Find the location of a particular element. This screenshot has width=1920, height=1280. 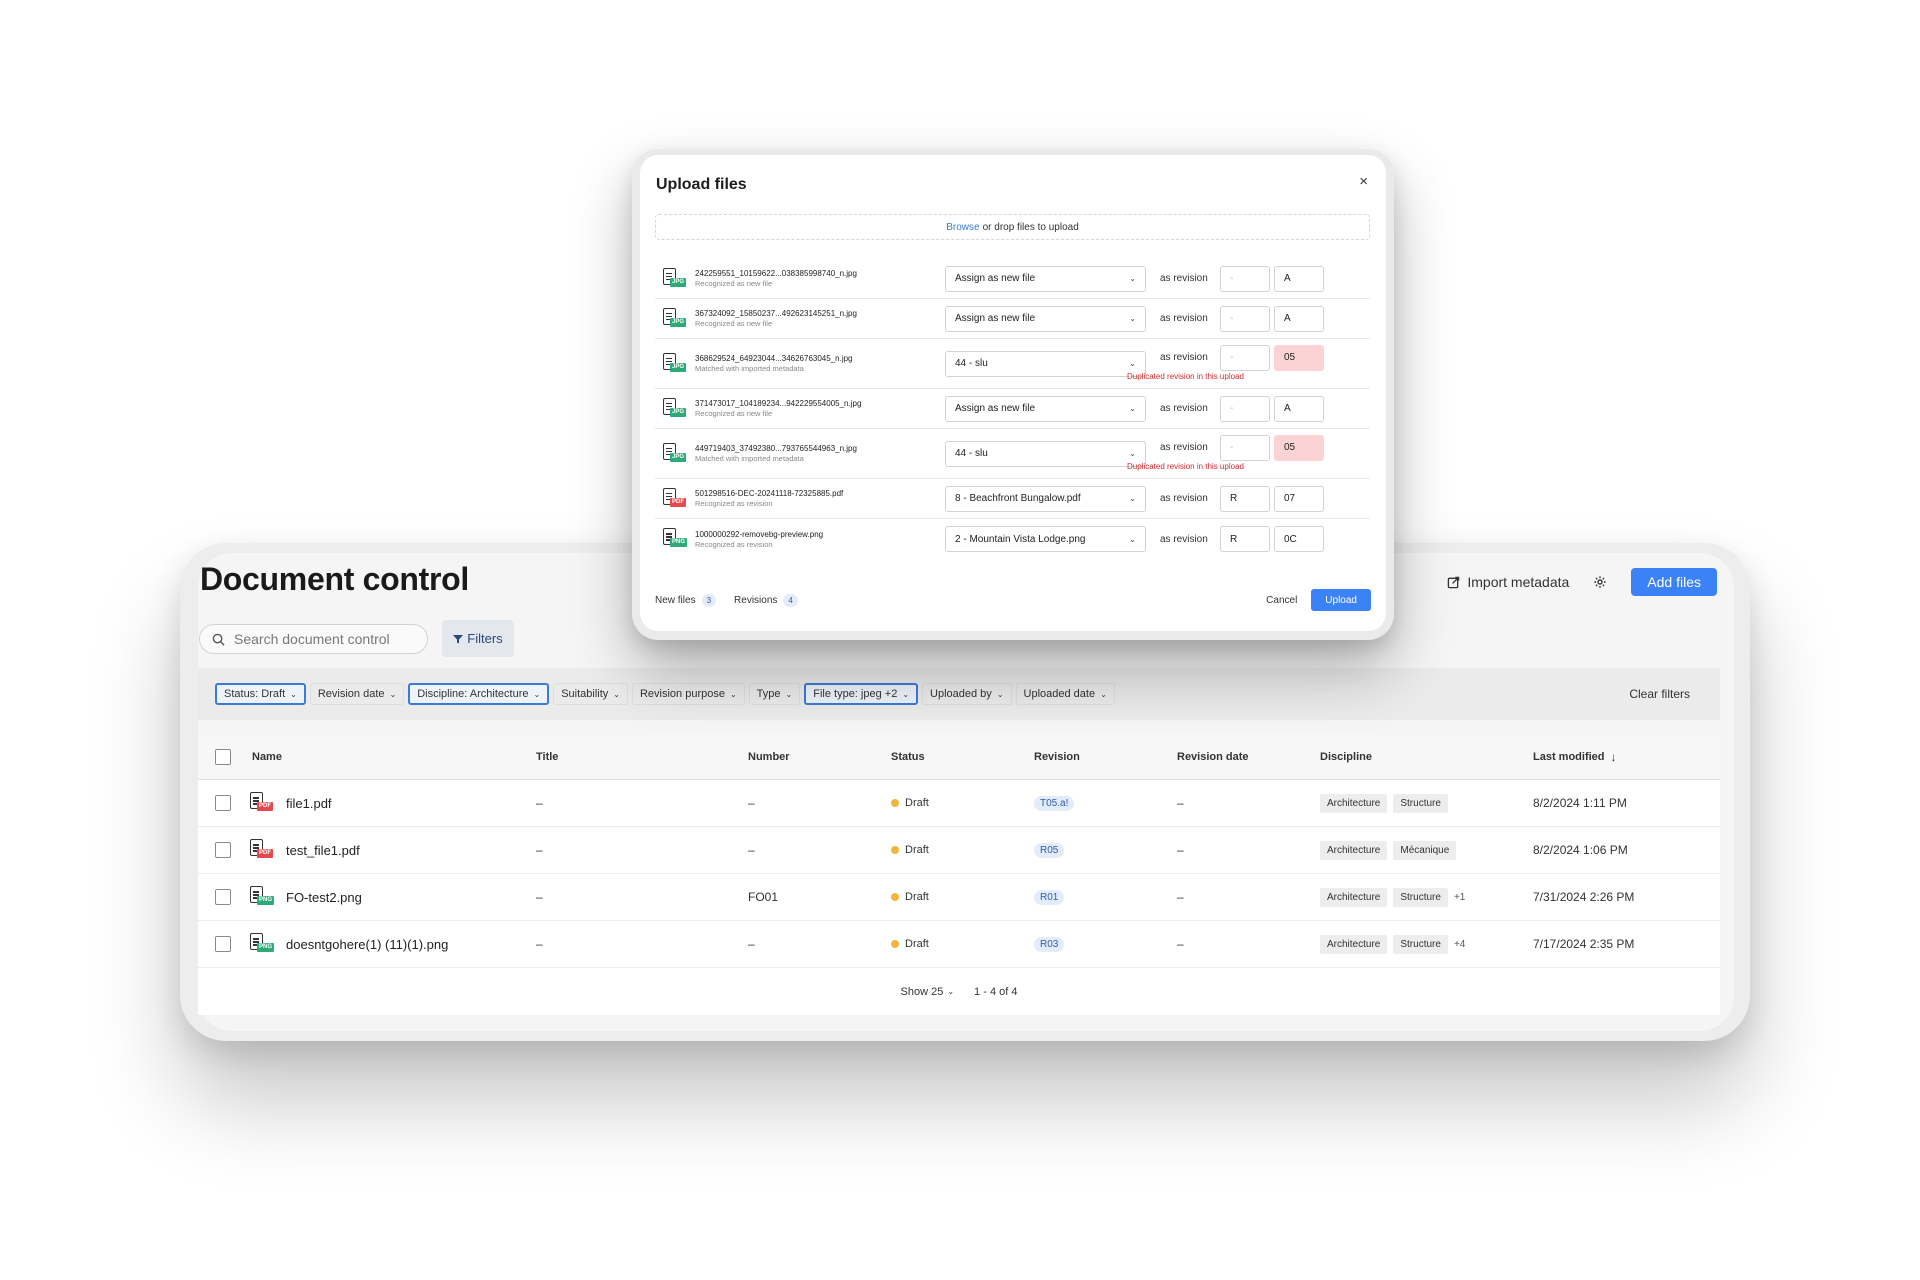

select-all-checkbox is located at coordinates (223, 757).